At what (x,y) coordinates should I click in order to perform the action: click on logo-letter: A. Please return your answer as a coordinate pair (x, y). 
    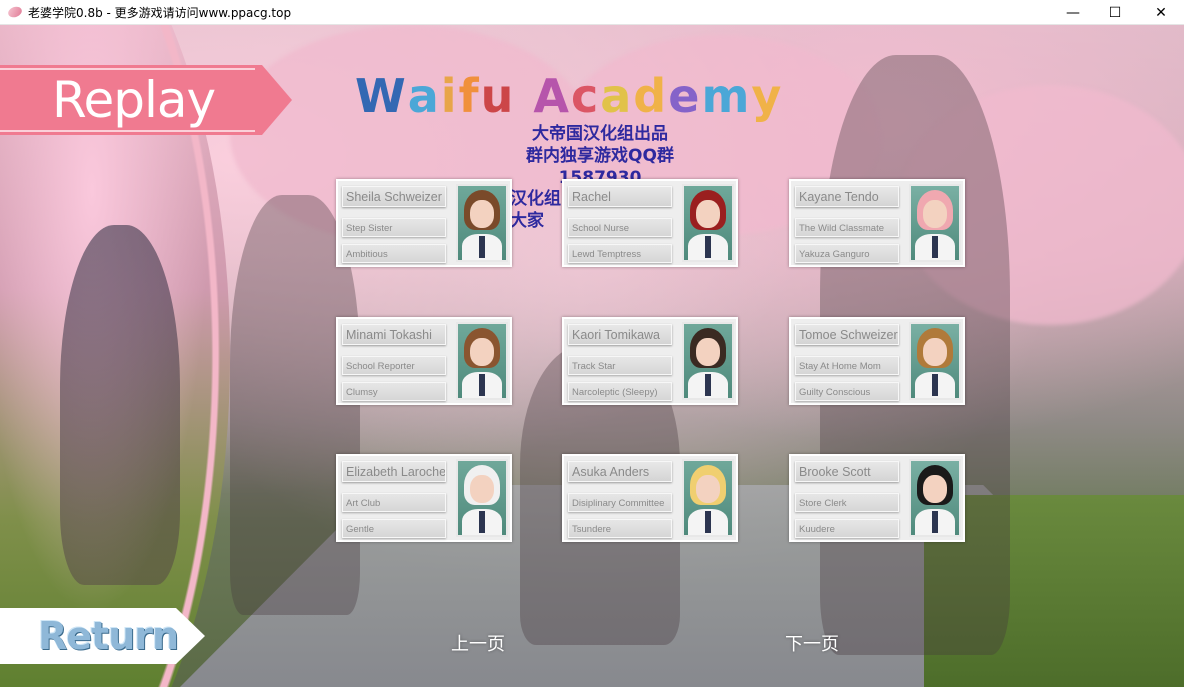
    Looking at the image, I should click on (552, 96).